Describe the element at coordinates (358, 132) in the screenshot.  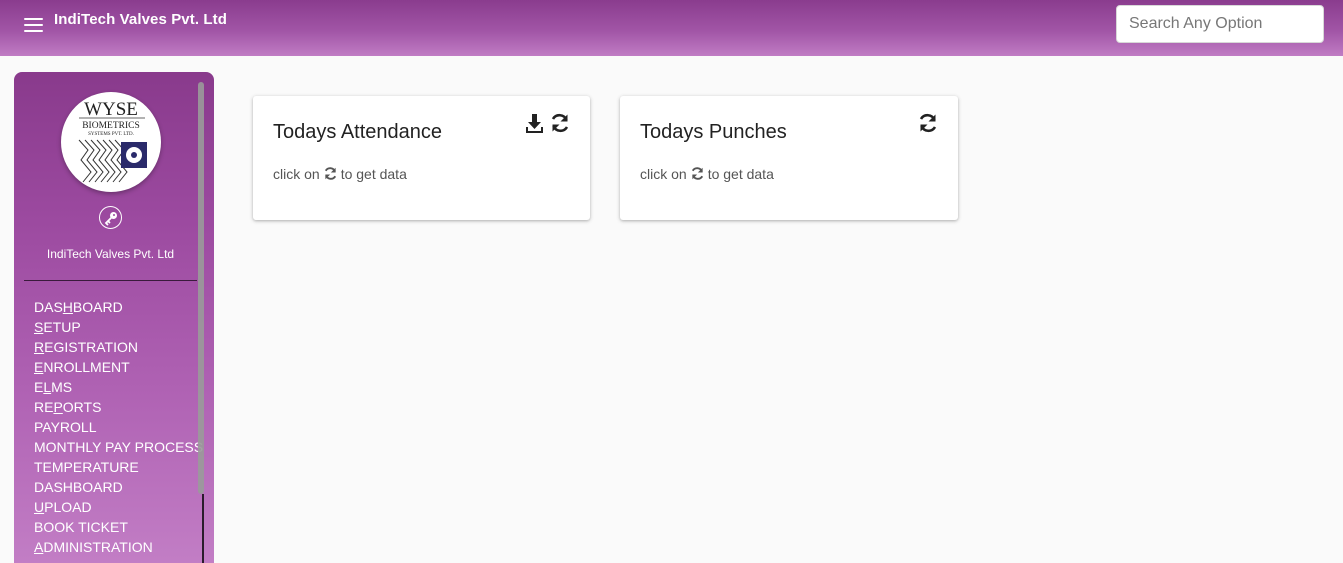
I see `card-title: Todays Attendance` at that location.